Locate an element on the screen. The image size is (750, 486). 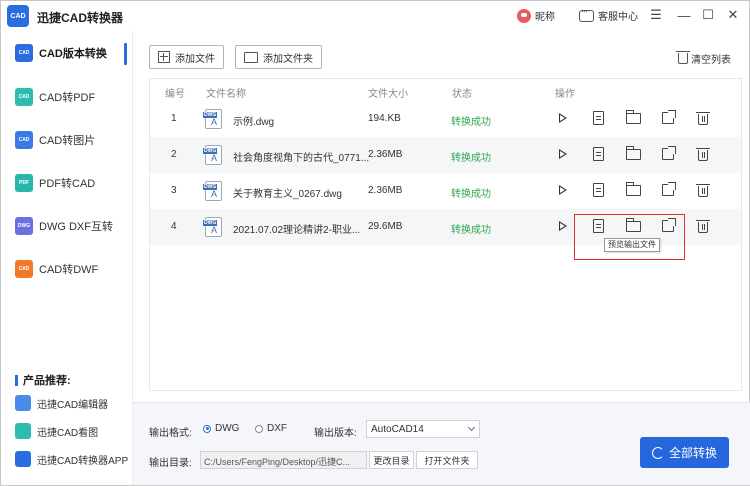
header-name: 文件名称 is located at coordinates (226, 94).